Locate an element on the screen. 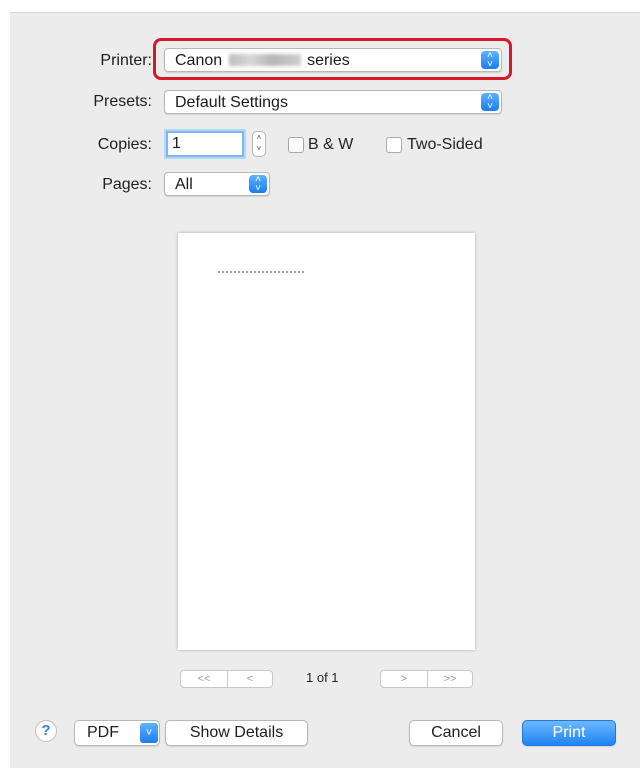 This screenshot has width=640, height=768. pages-label: Pages: is located at coordinates (127, 184).